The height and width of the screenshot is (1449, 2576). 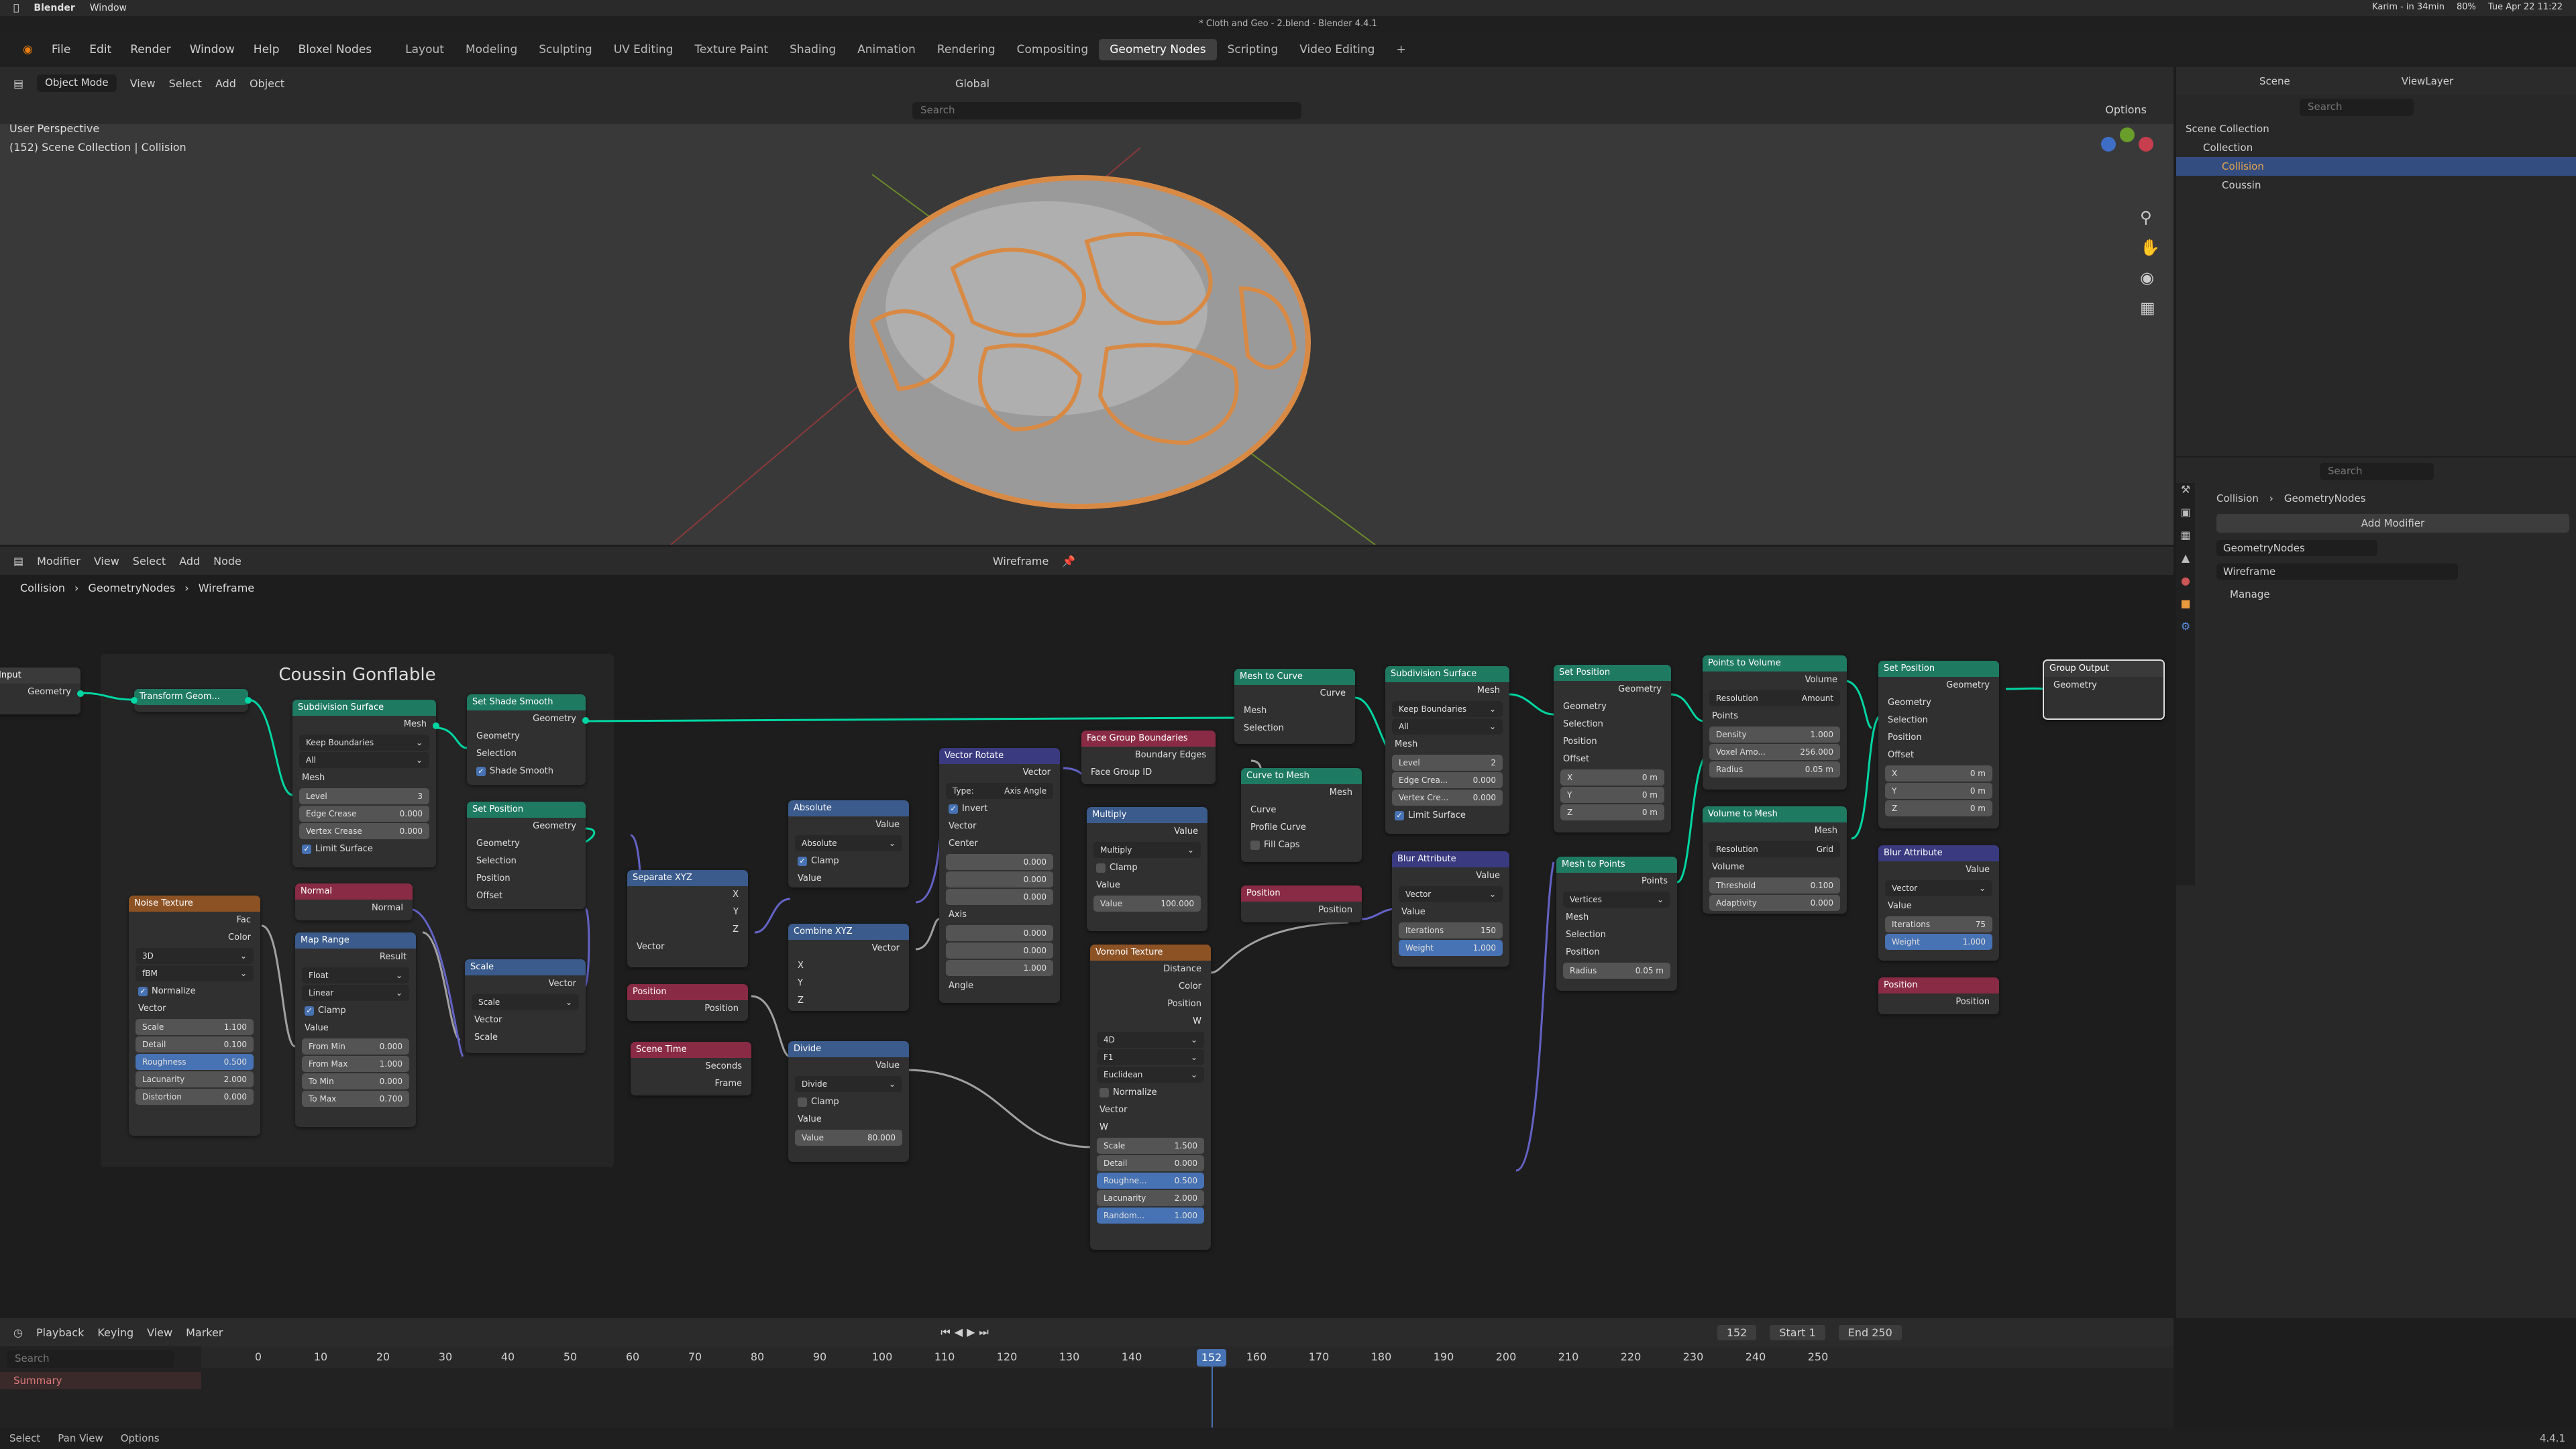 I want to click on mac-menu-window: Window, so click(x=108, y=8).